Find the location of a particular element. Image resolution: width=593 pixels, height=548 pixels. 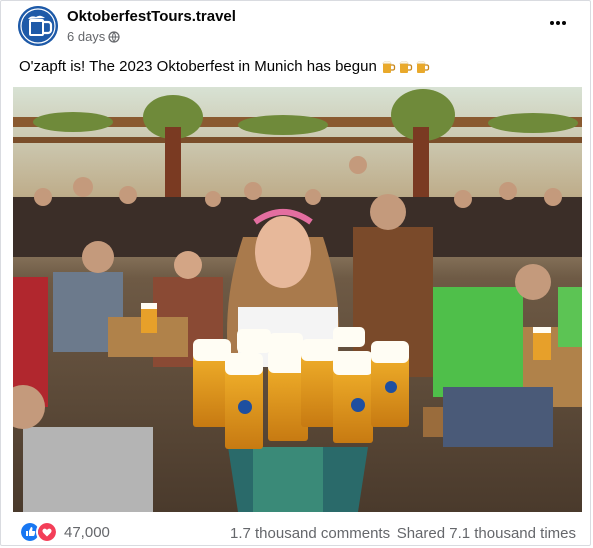

love-icon is located at coordinates (47, 532).